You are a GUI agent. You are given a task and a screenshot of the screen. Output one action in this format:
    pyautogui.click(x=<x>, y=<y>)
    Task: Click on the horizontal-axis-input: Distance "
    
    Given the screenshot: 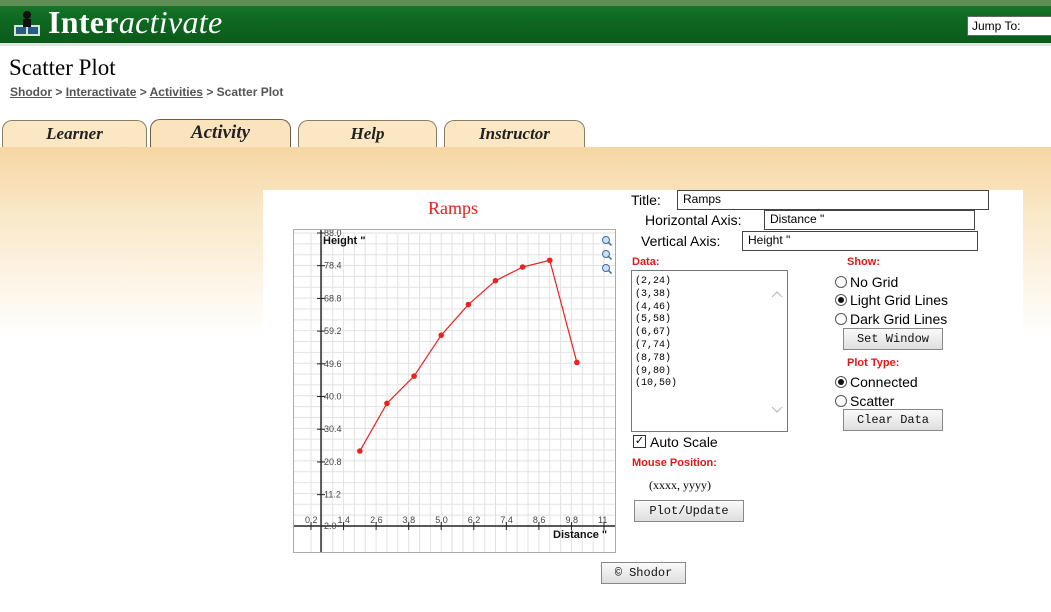 What is the action you would take?
    pyautogui.click(x=869, y=220)
    